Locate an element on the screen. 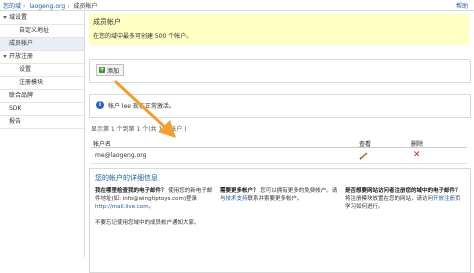 This screenshot has height=273, width=474. add-account-button: + 添加 is located at coordinates (110, 70).